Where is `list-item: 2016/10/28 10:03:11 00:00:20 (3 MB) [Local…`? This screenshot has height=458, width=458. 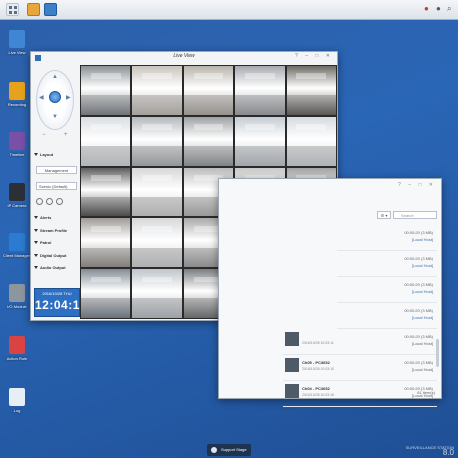 list-item: 2016/10/28 10:03:11 00:00:20 (3 MB) [Local… is located at coordinates (360, 342).